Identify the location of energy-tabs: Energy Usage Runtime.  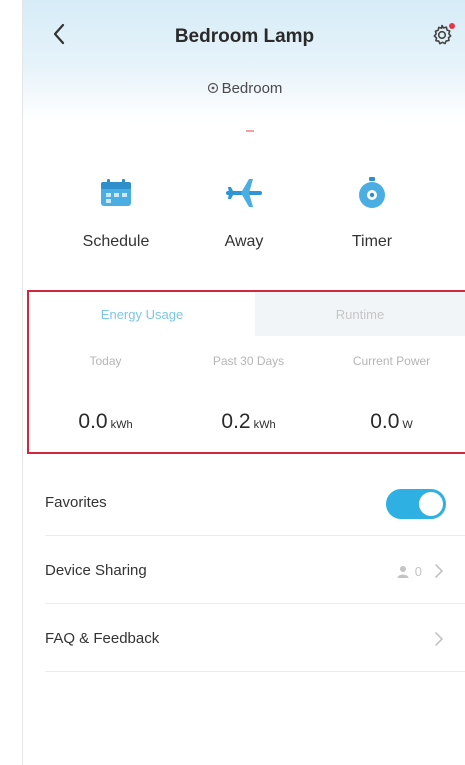
(247, 314).